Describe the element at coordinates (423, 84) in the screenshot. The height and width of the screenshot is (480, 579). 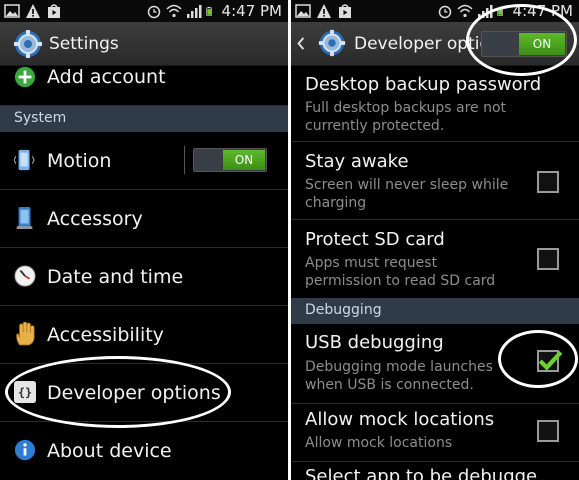
I see `pref-title: Desktop backup password` at that location.